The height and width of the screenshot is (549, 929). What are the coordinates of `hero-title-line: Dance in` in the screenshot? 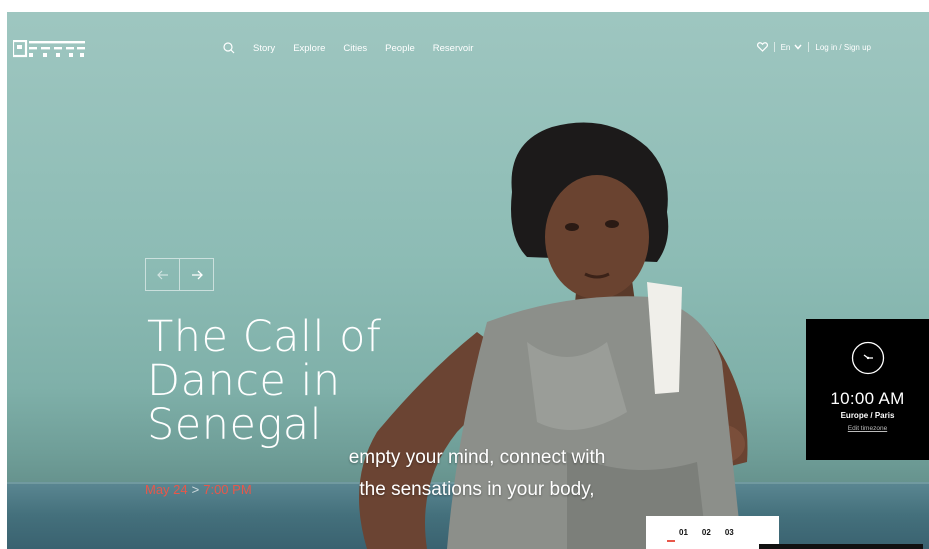 It's located at (244, 381).